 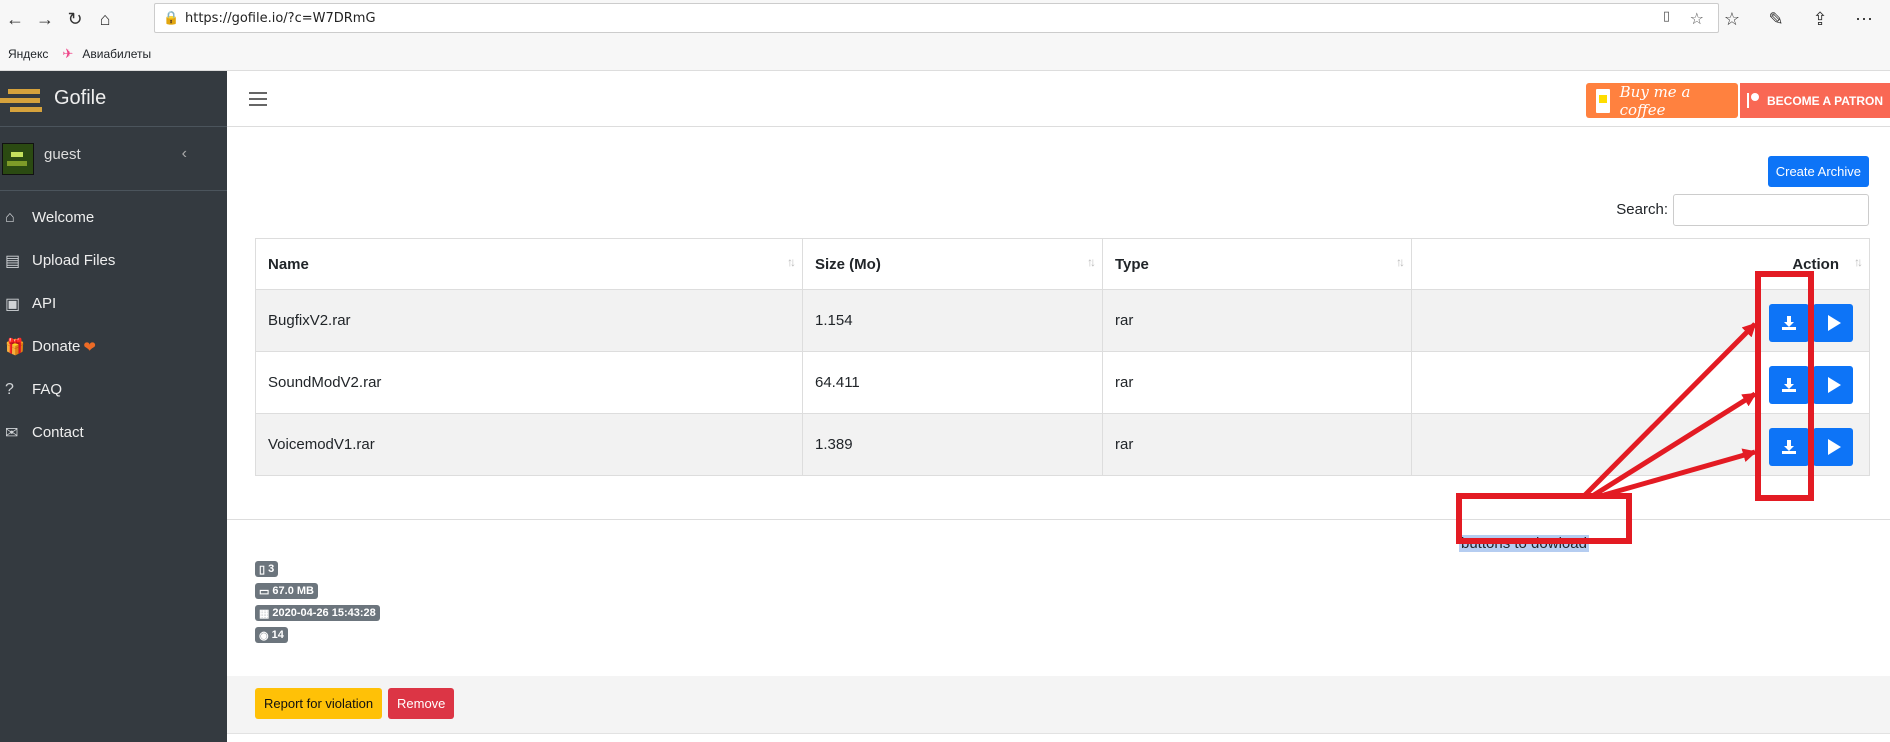 I want to click on column-header-size: Size (Mo), so click(x=952, y=264).